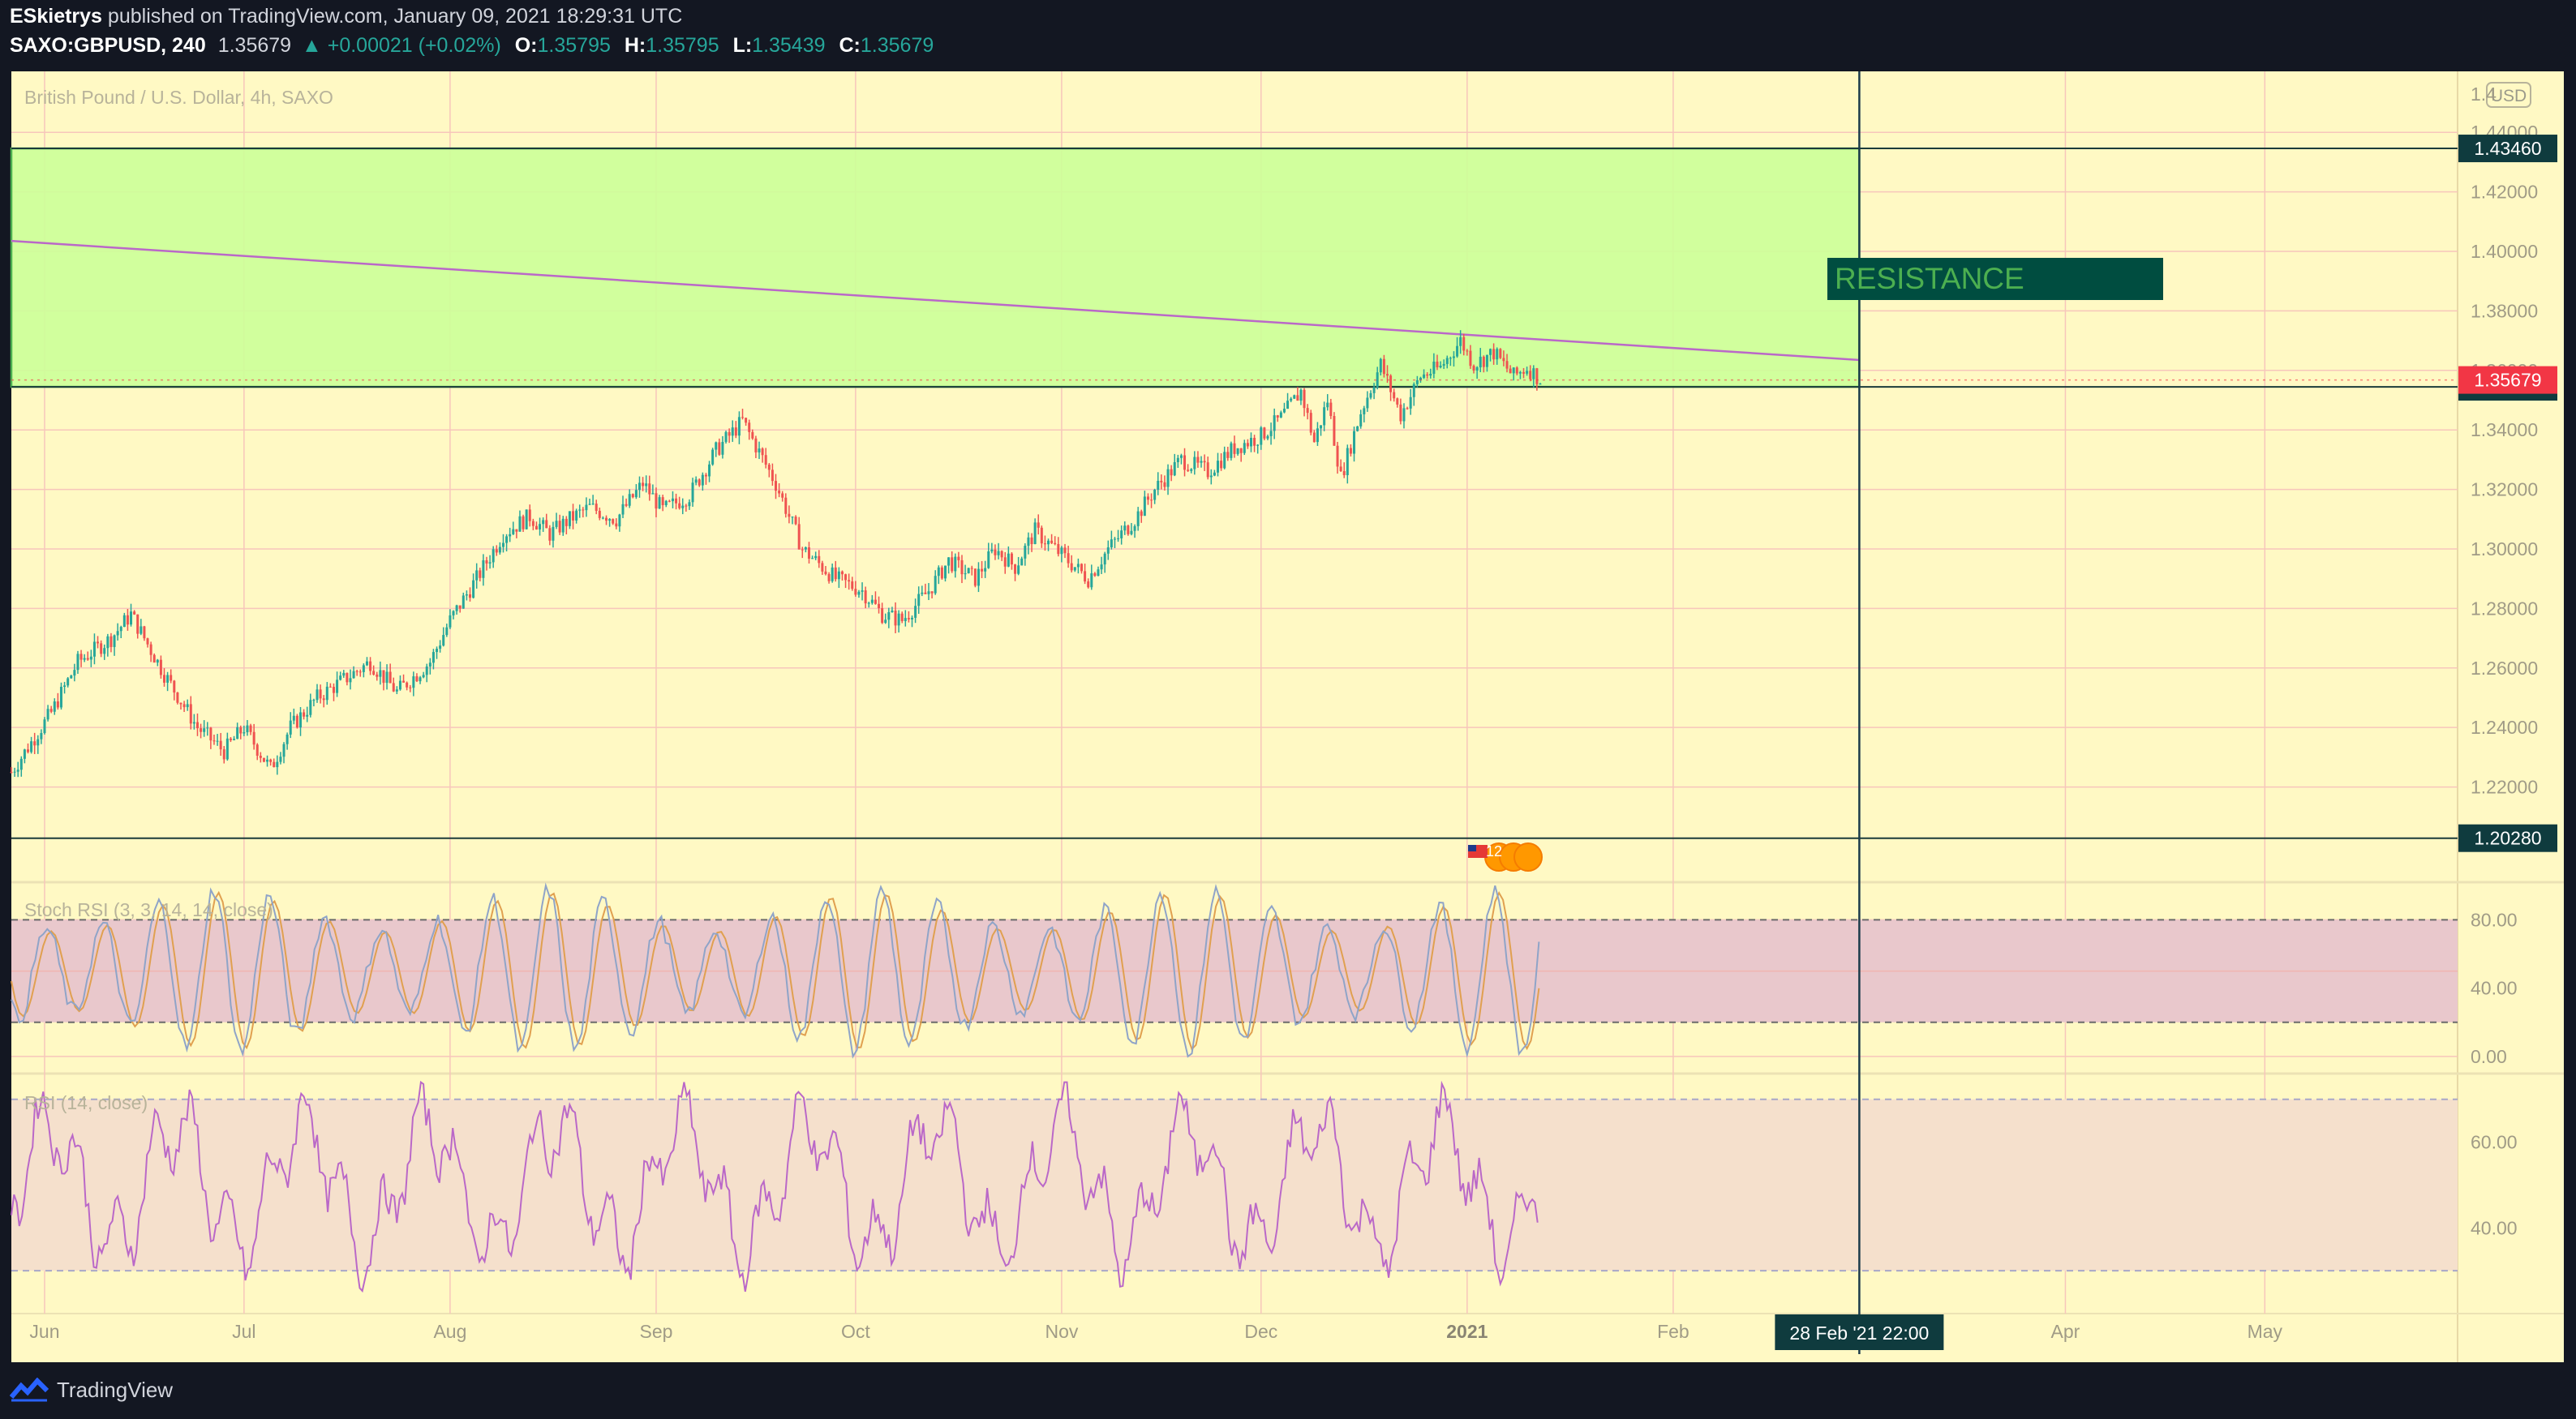 The height and width of the screenshot is (1419, 2576). Describe the element at coordinates (1673, 1331) in the screenshot. I see `time-tick-label: Feb` at that location.